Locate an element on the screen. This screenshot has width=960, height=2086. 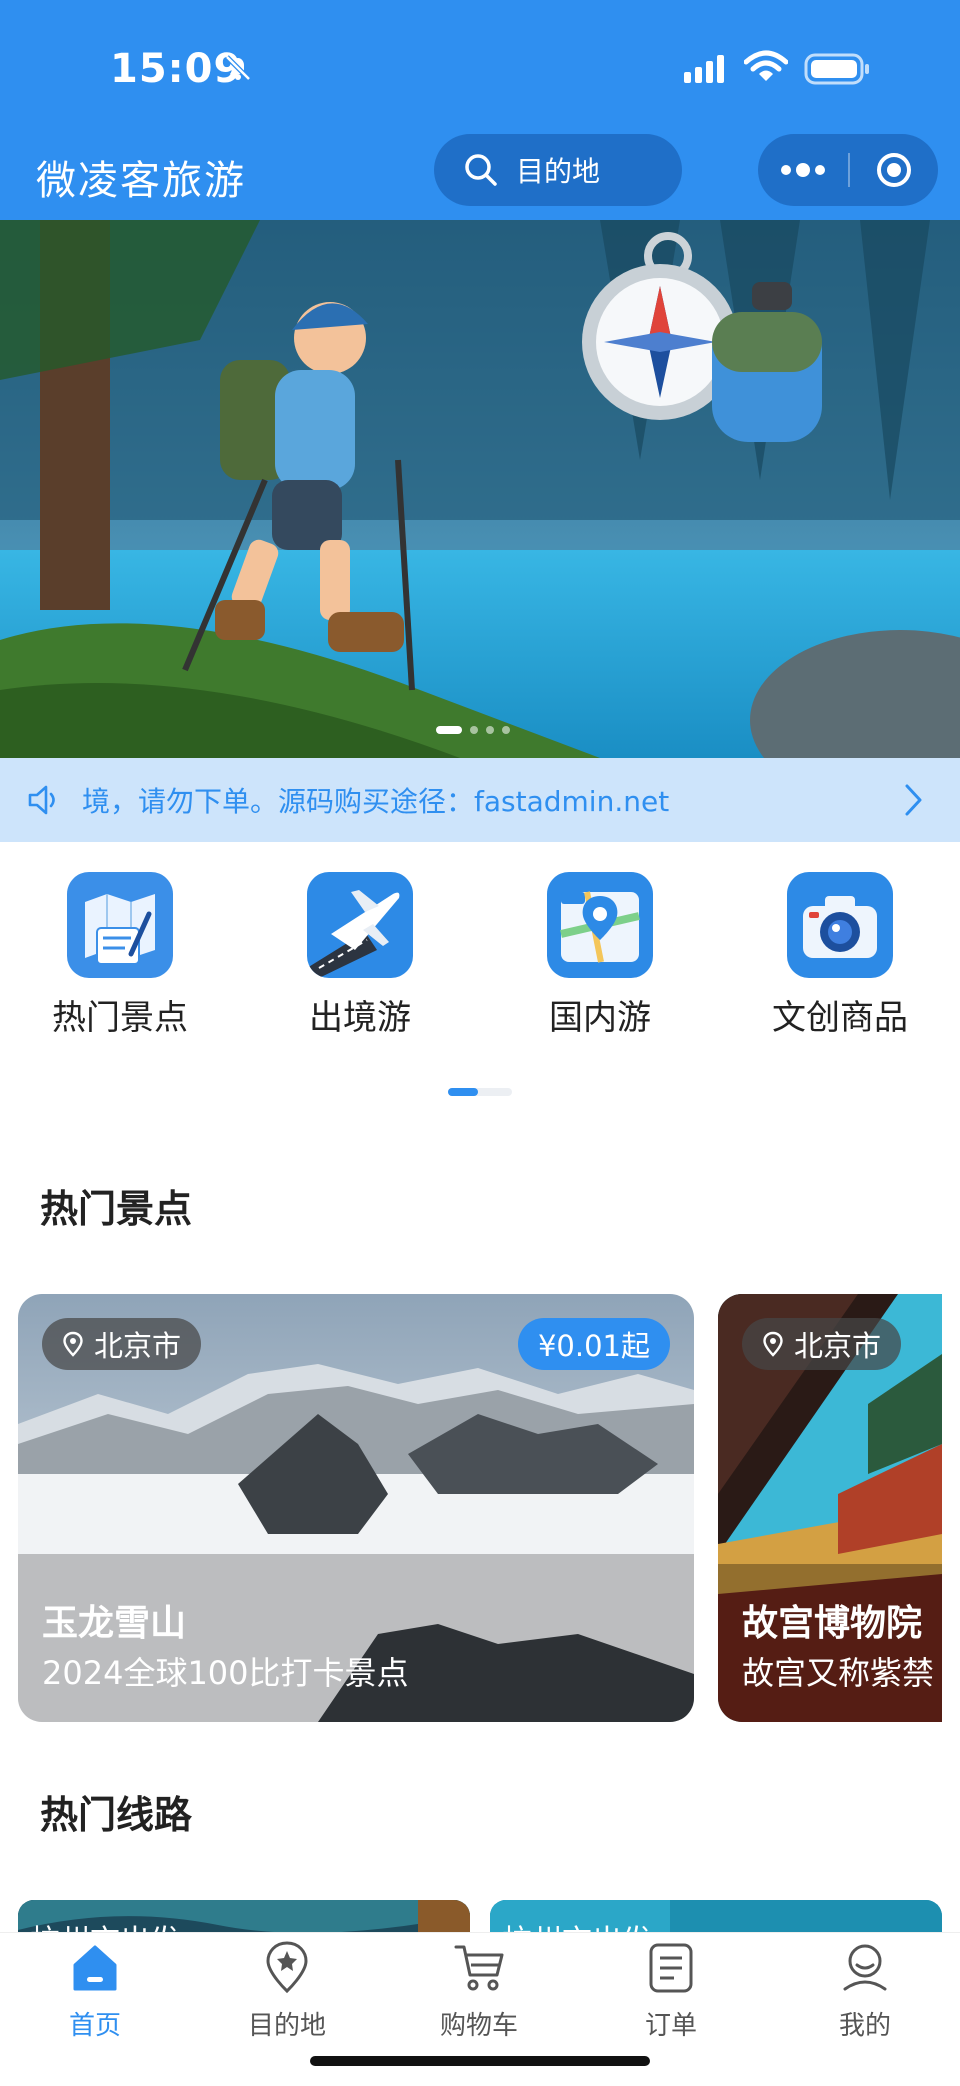
category-pager is located at coordinates (480, 1092).